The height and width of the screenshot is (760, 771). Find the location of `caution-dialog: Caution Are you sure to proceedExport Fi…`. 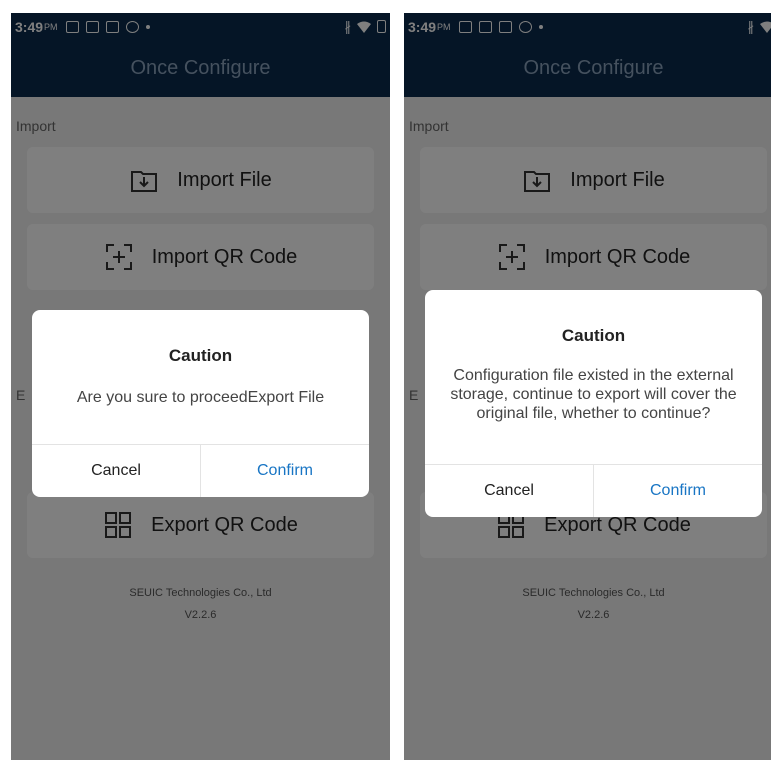

caution-dialog: Caution Are you sure to proceedExport Fi… is located at coordinates (200, 403).